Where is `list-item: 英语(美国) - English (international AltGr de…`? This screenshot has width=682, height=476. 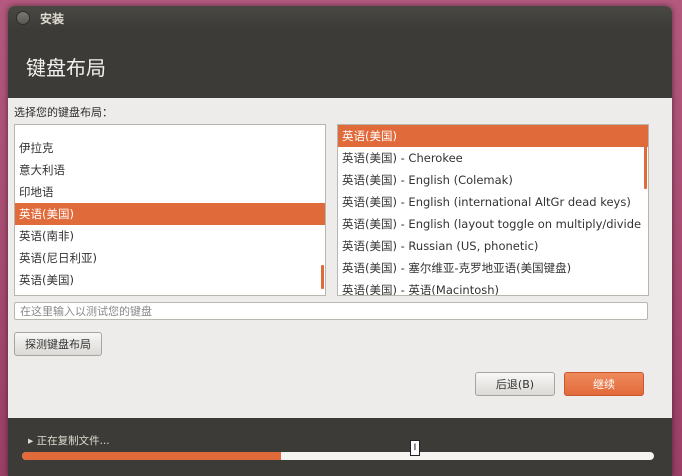
list-item: 英语(美国) - English (international AltGr de… is located at coordinates (493, 202).